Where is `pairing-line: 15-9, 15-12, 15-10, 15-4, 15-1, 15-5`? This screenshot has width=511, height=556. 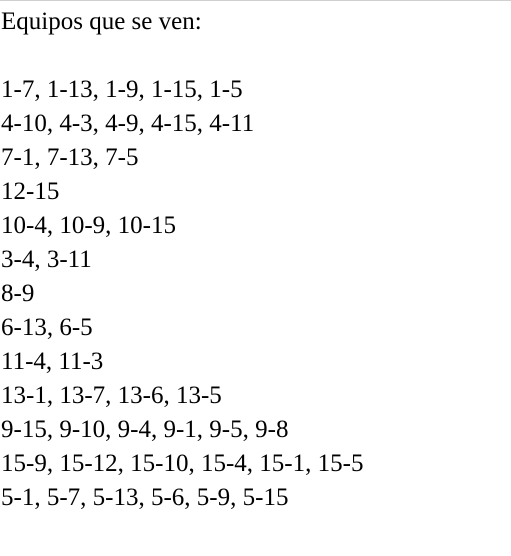
pairing-line: 15-9, 15-12, 15-10, 15-4, 15-1, 15-5 is located at coordinates (182, 463).